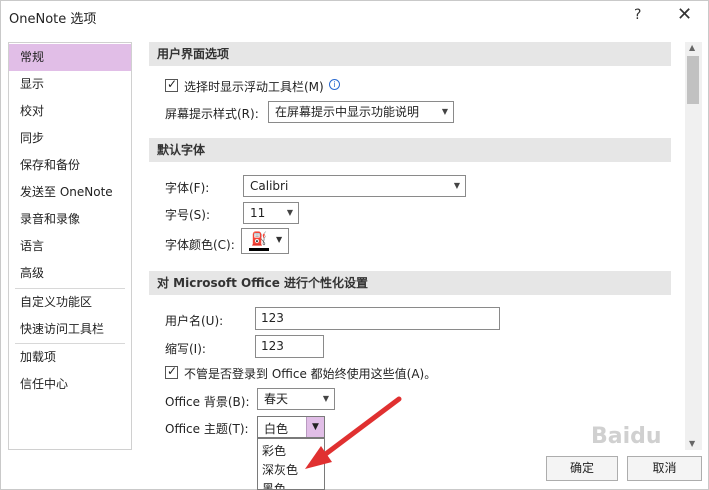 Image resolution: width=709 pixels, height=490 pixels. Describe the element at coordinates (70, 273) in the screenshot. I see `sidebar-item-advanced: 高级` at that location.